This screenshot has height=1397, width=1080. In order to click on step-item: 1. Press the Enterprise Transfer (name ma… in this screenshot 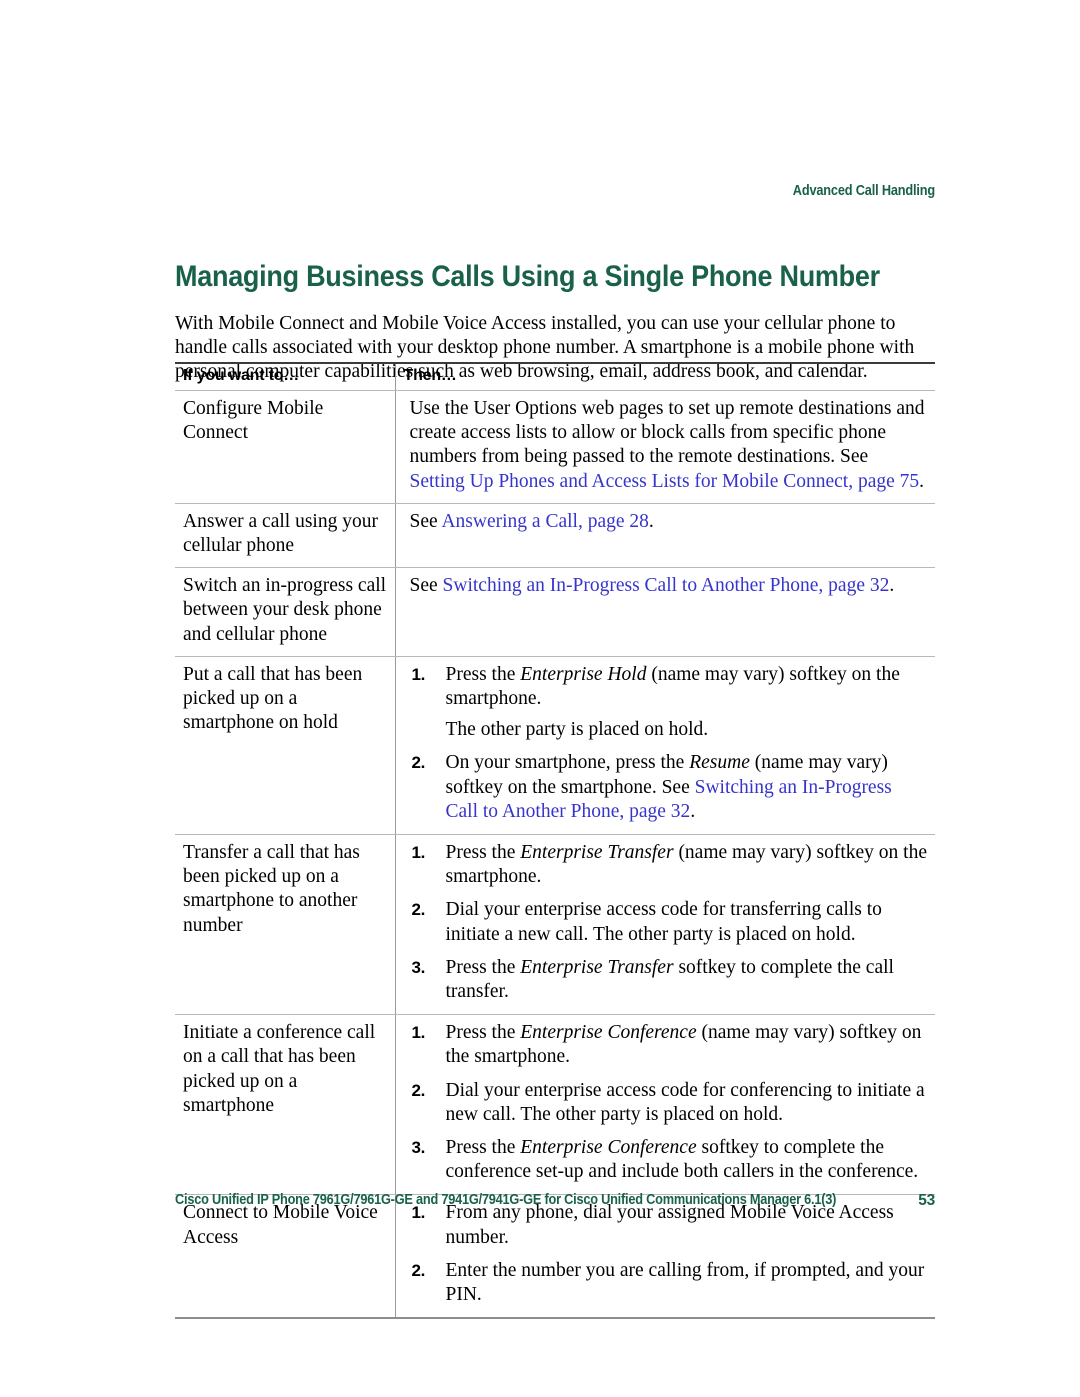, I will do `click(669, 865)`.